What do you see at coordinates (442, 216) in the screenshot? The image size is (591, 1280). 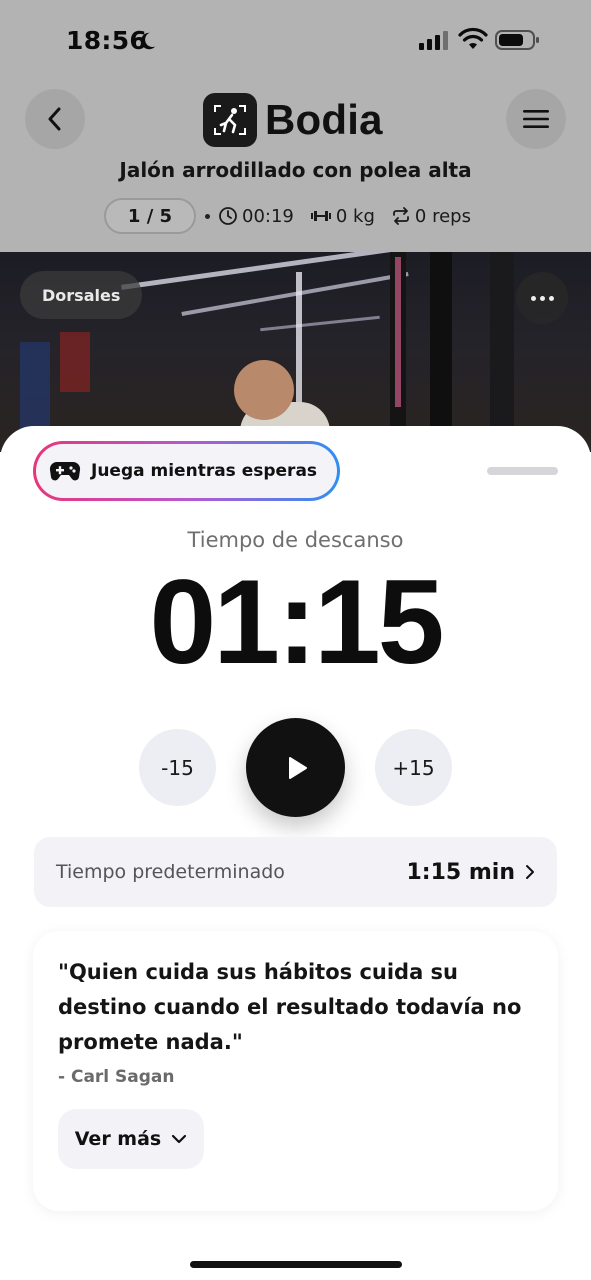 I see `reps-value: 0 reps` at bounding box center [442, 216].